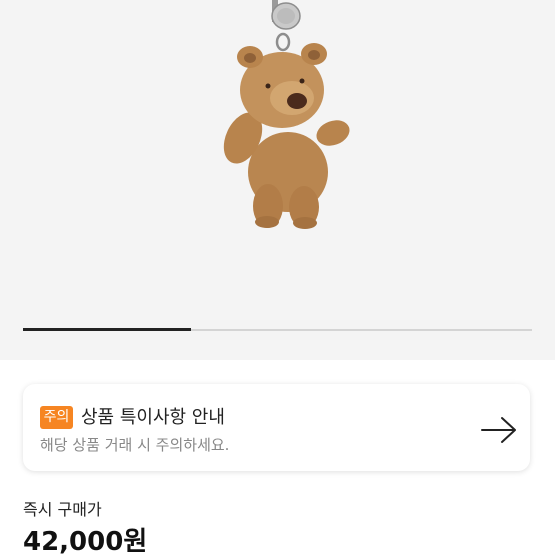  I want to click on gallery-progress-track, so click(277, 329).